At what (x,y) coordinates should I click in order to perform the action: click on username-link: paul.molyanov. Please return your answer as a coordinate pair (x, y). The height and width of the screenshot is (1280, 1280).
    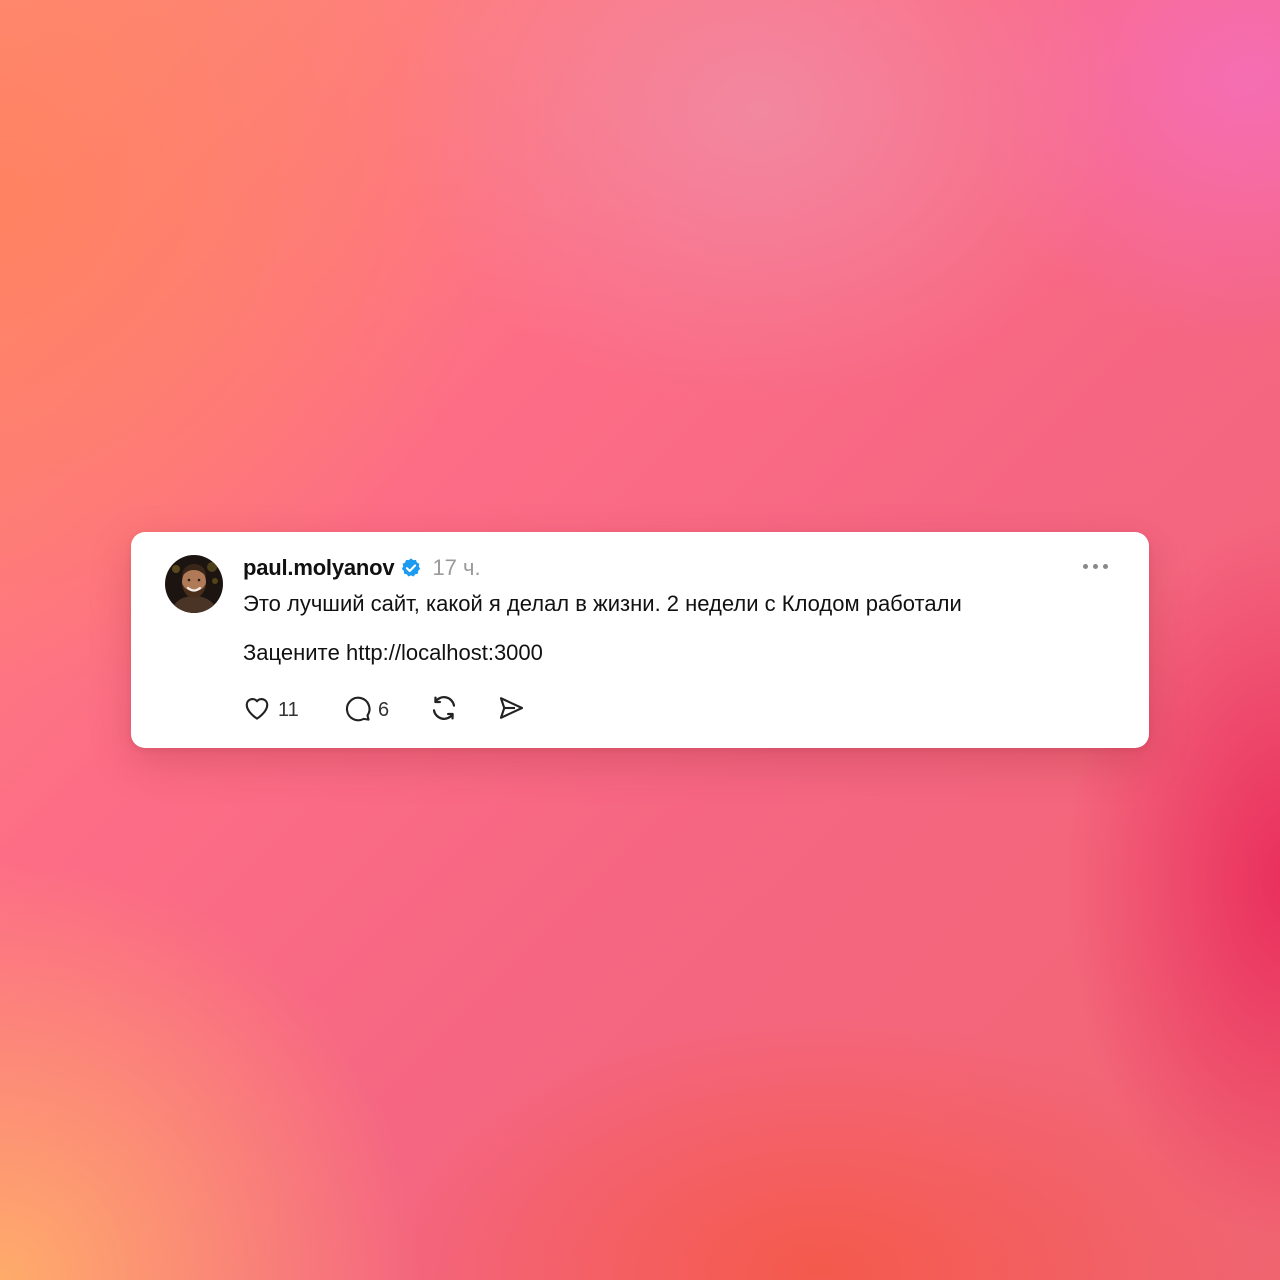
    Looking at the image, I should click on (319, 568).